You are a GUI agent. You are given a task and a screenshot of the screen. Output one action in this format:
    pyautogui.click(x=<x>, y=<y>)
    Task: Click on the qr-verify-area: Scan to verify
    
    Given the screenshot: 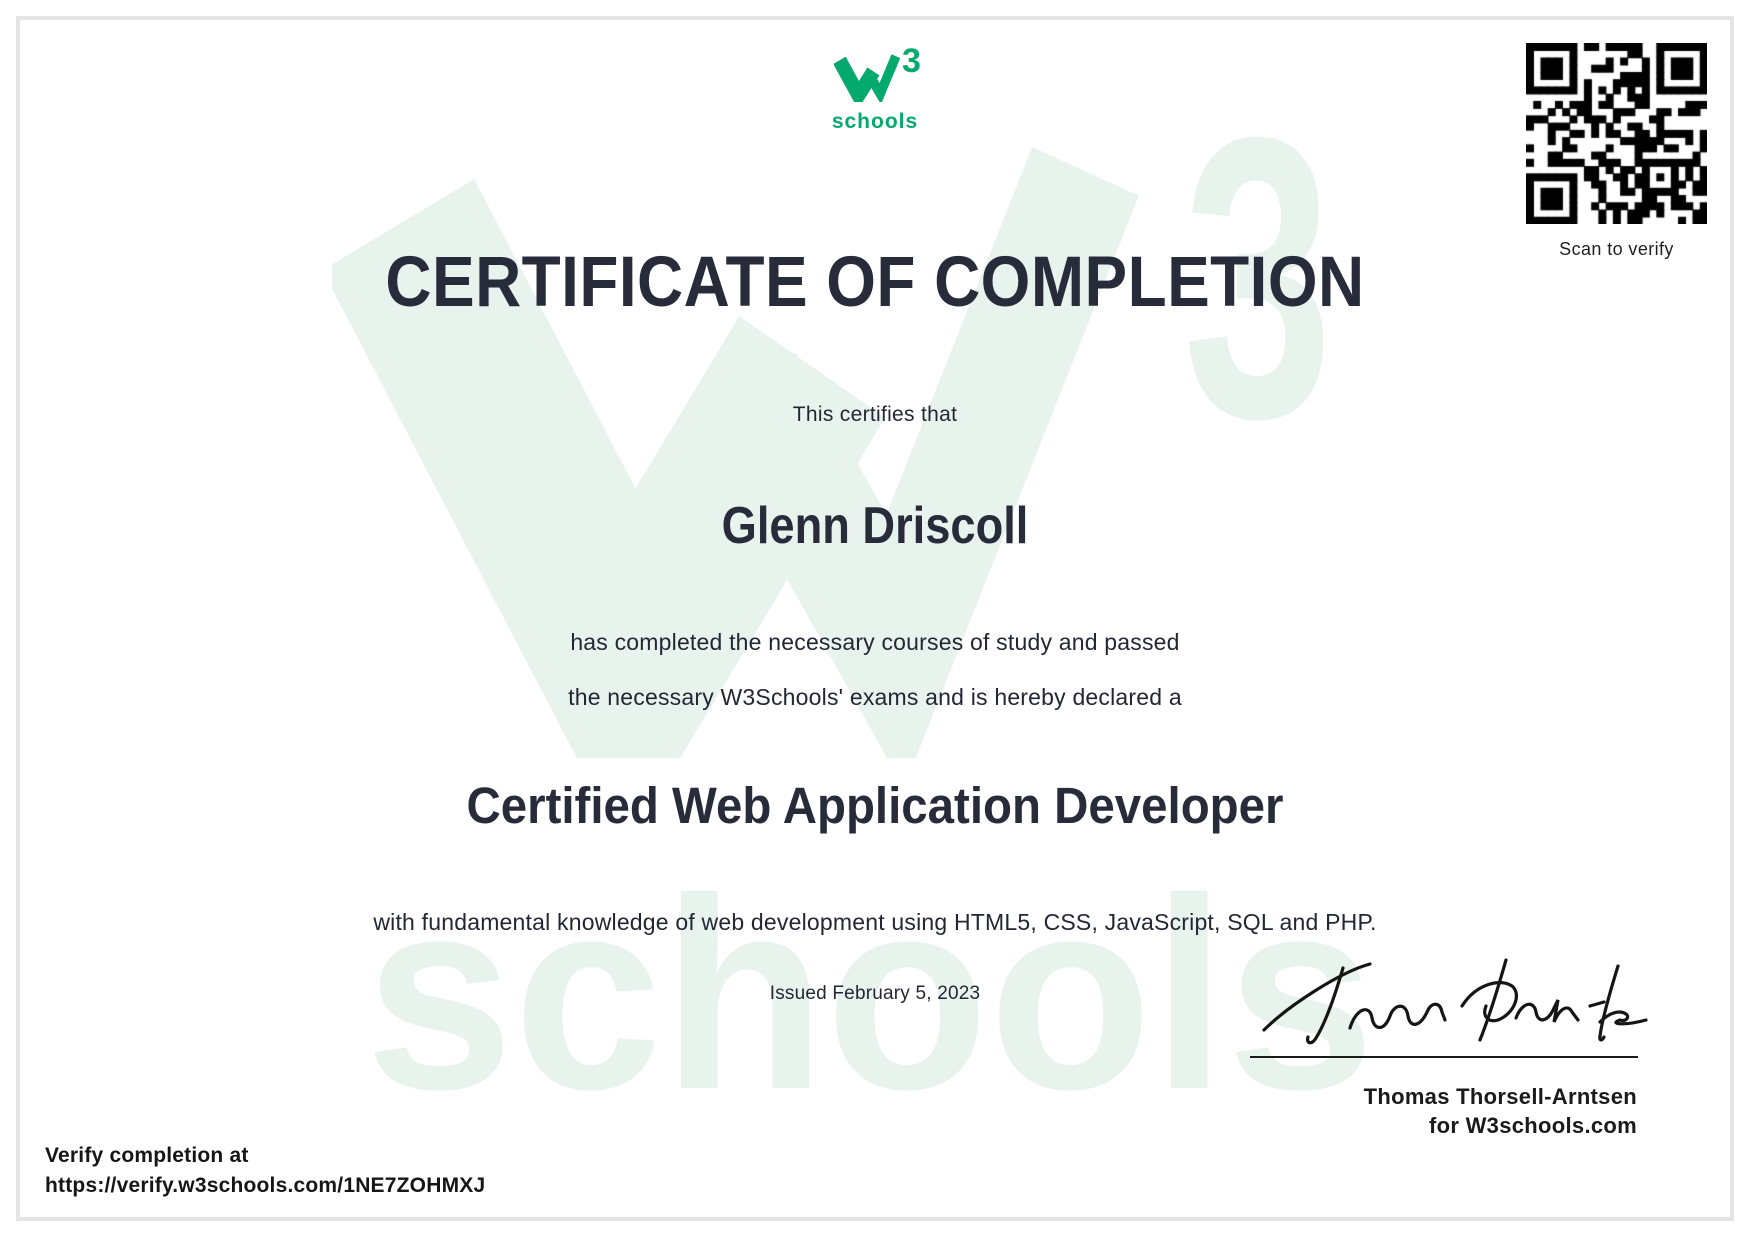 What is the action you would take?
    pyautogui.click(x=1616, y=151)
    